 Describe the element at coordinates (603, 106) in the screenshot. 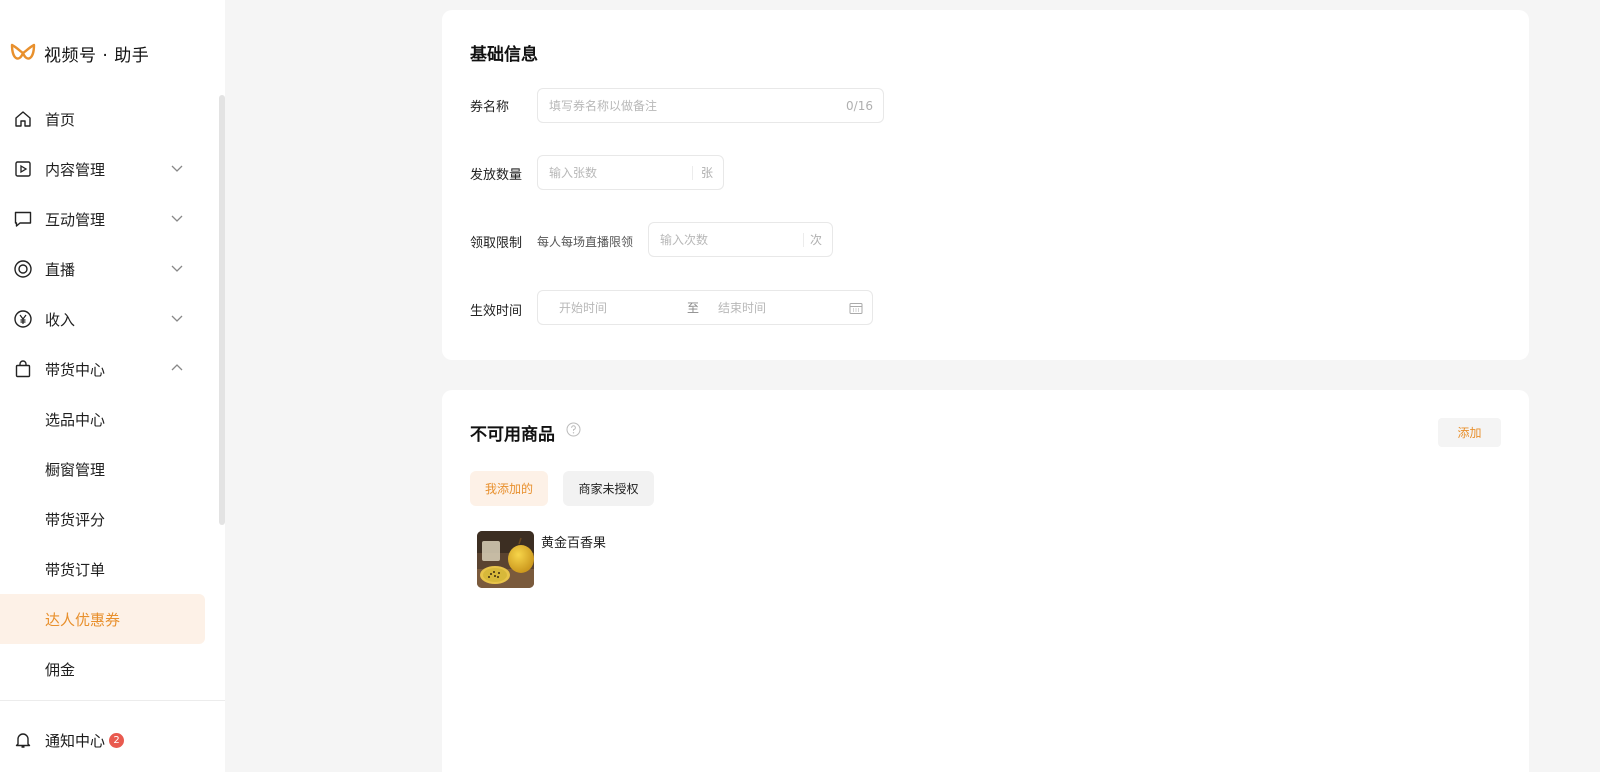

I see `coupon-name-placeholder: 填写券名称以做备注` at that location.